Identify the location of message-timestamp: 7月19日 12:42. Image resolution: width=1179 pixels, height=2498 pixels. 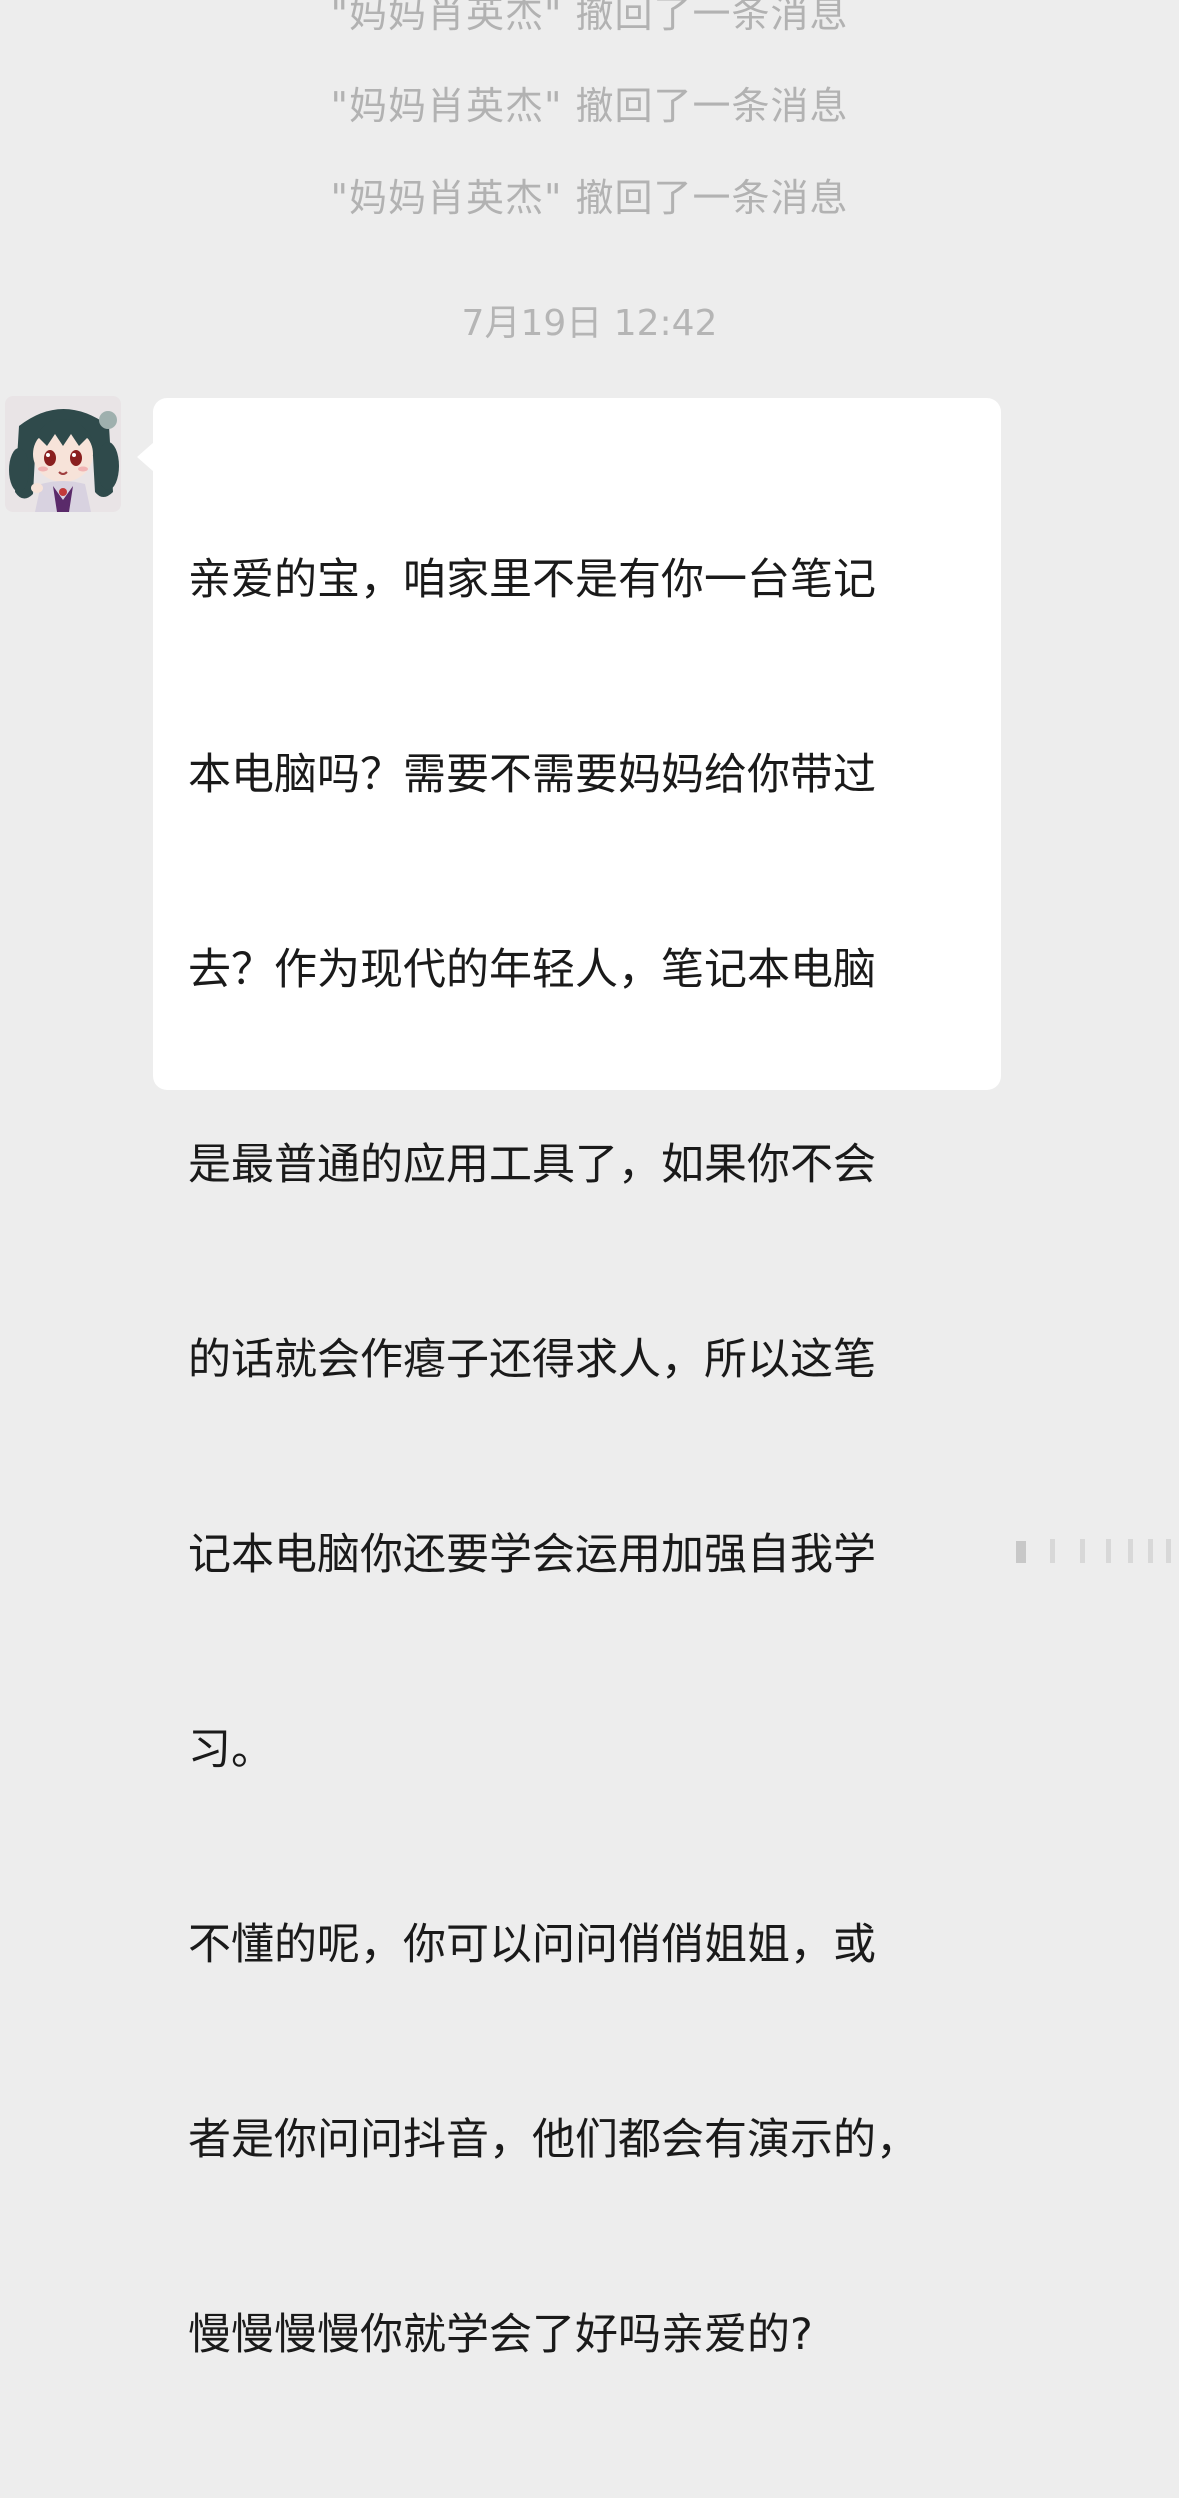
(589, 323).